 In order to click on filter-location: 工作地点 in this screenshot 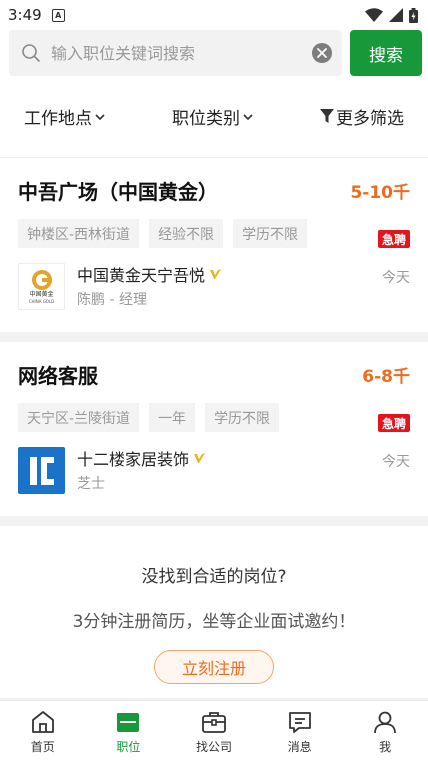, I will do `click(65, 116)`.